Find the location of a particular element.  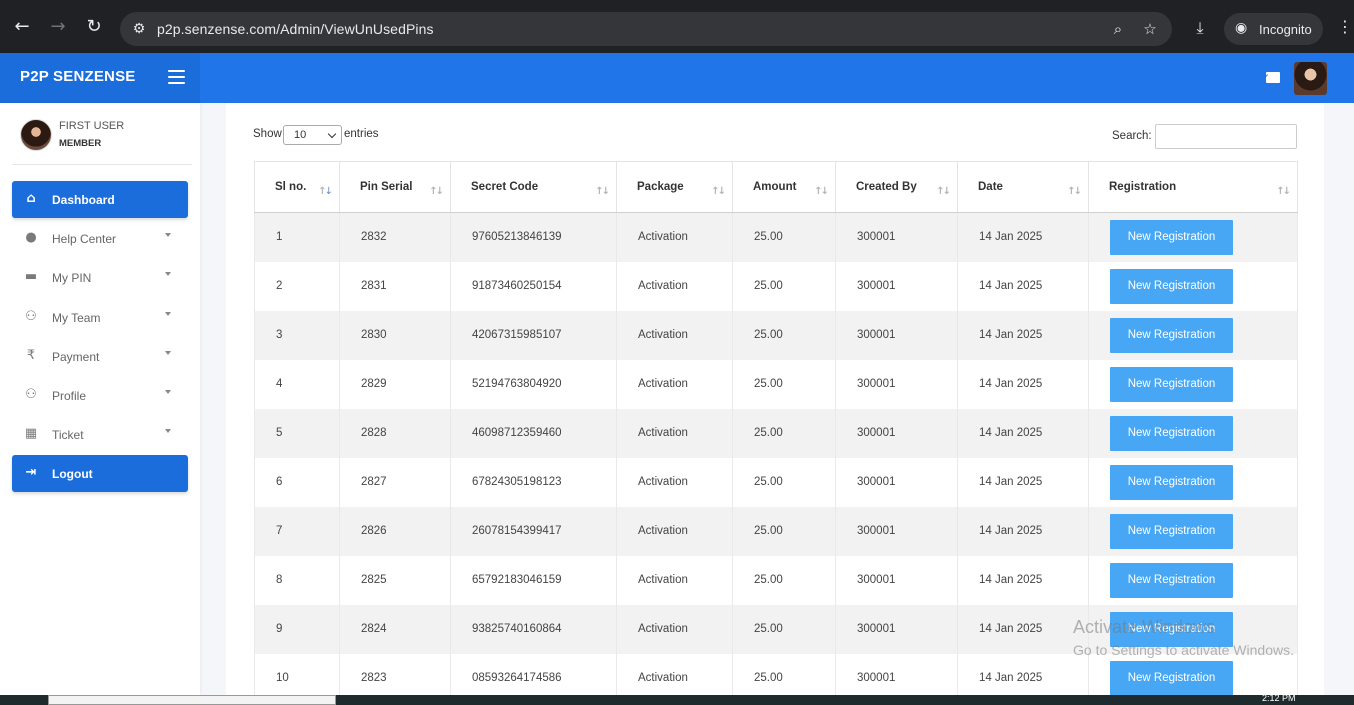

incognito-badge: ◉ Incognito is located at coordinates (1273, 29).